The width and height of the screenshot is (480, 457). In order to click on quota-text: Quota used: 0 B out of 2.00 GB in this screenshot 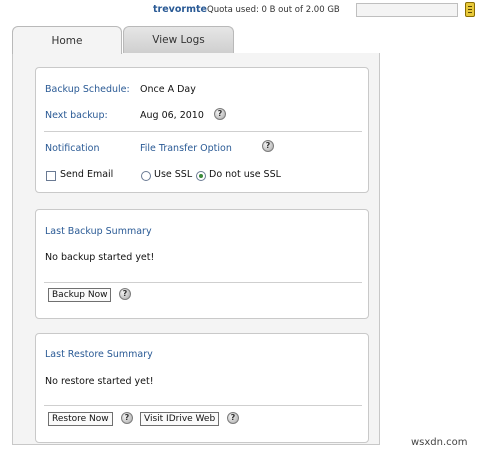, I will do `click(273, 10)`.